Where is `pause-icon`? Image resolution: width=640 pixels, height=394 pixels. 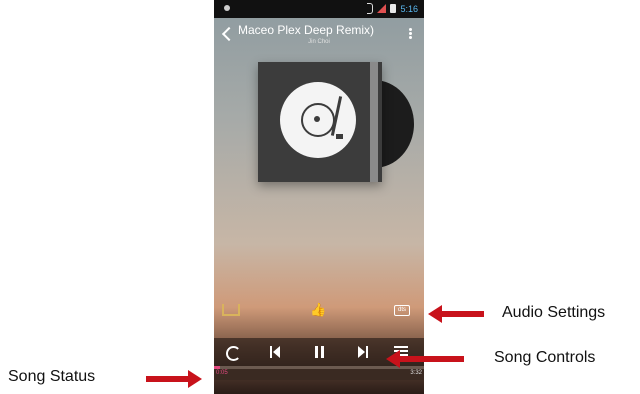
pause-icon is located at coordinates (320, 352).